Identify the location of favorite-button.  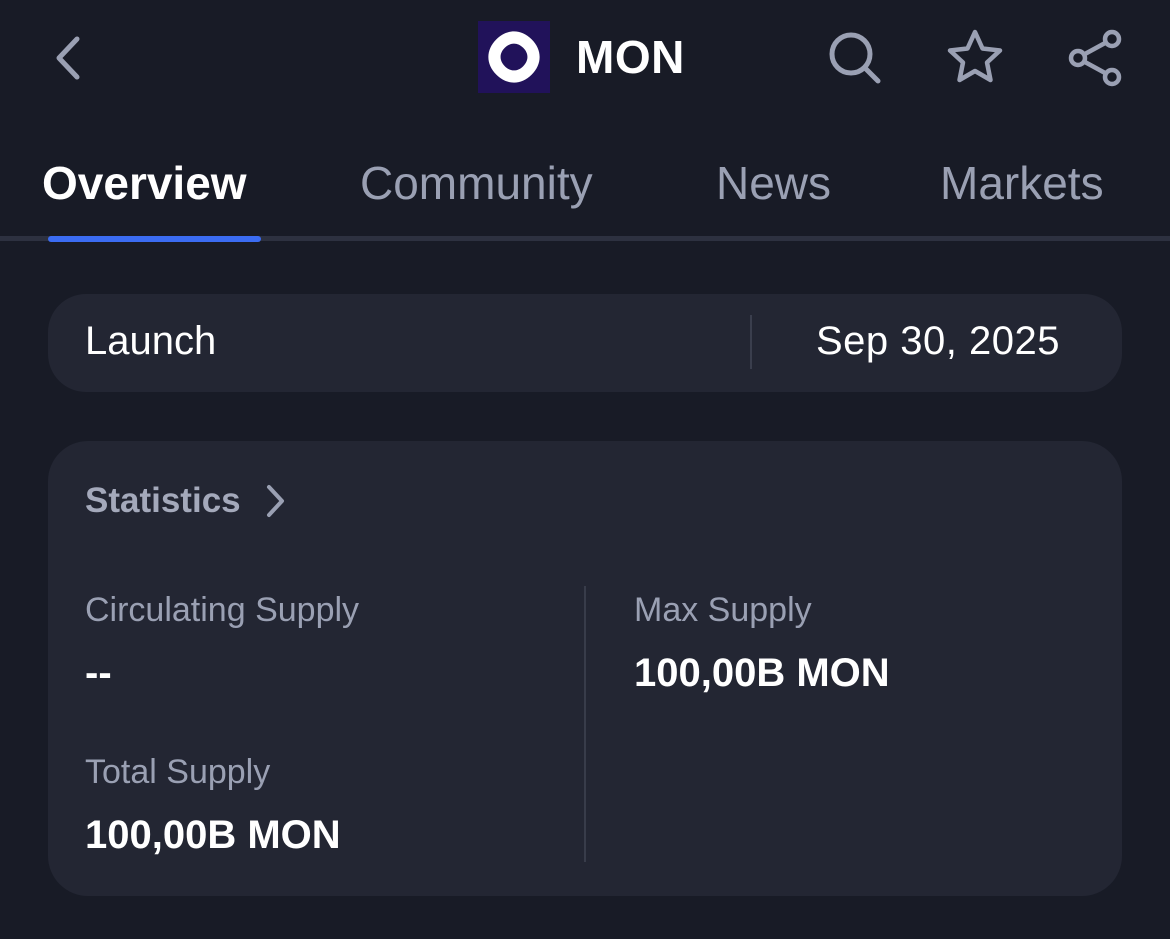
(975, 58).